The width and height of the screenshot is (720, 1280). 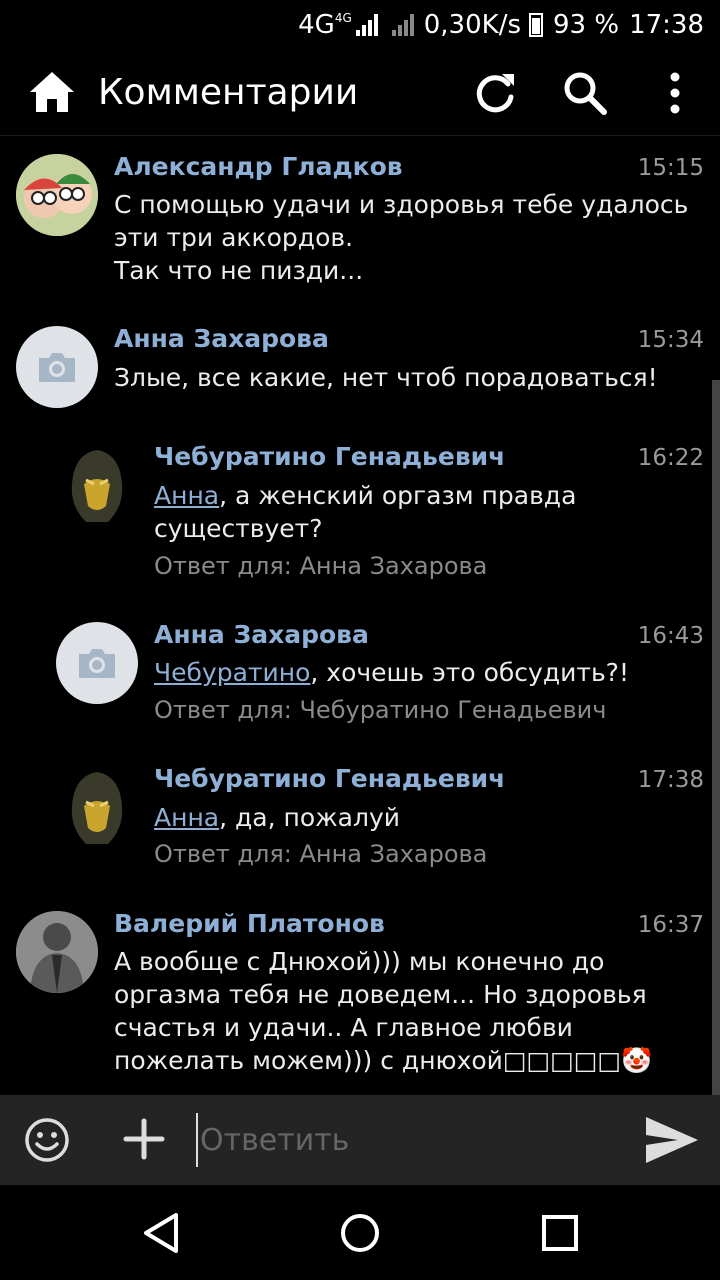 What do you see at coordinates (343, 18) in the screenshot?
I see `network-type-small: 4G` at bounding box center [343, 18].